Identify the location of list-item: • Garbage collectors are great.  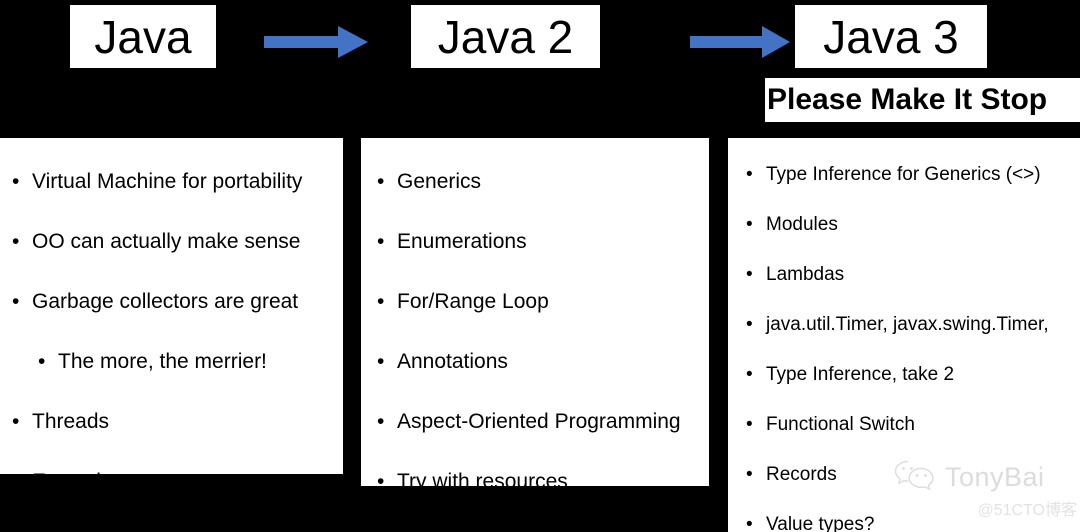
(171, 302).